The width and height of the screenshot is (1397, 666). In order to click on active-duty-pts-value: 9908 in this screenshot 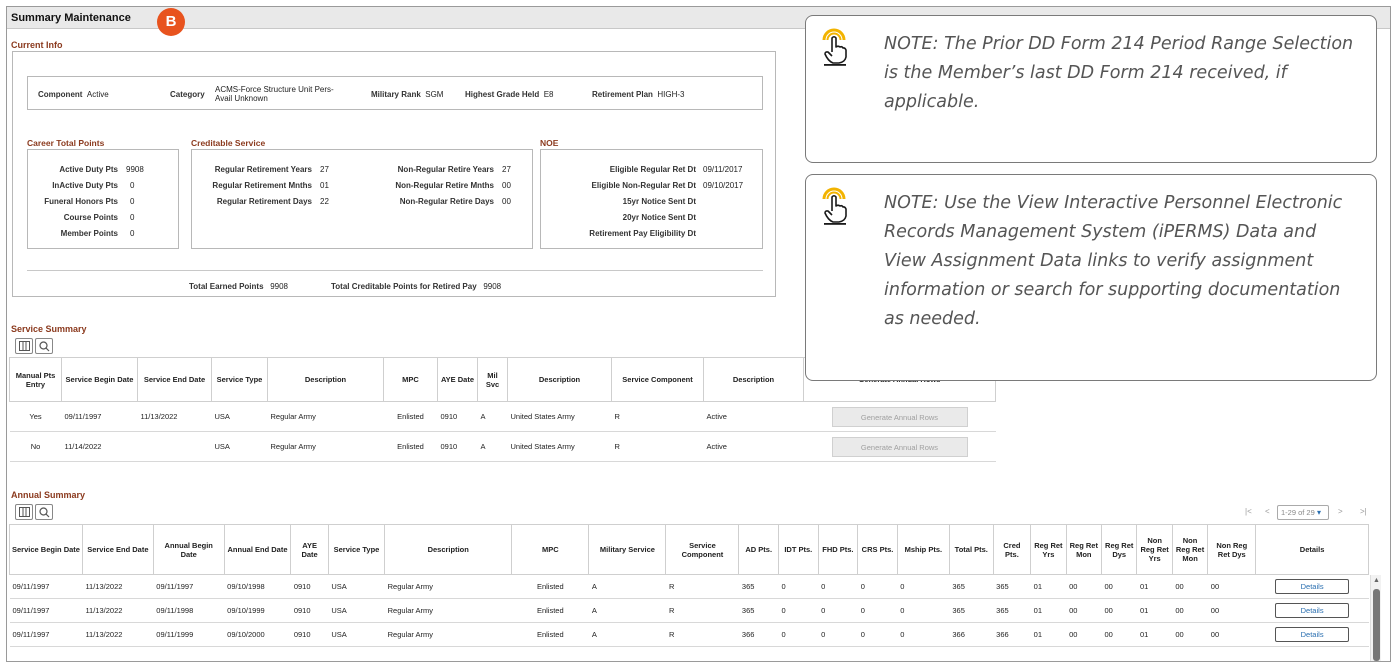, I will do `click(135, 169)`.